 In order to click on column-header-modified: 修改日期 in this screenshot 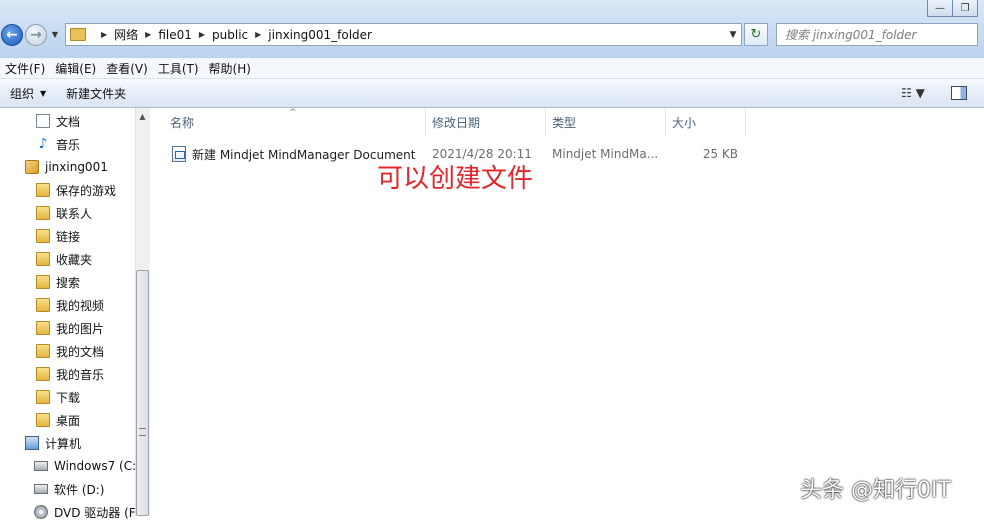, I will do `click(486, 122)`.